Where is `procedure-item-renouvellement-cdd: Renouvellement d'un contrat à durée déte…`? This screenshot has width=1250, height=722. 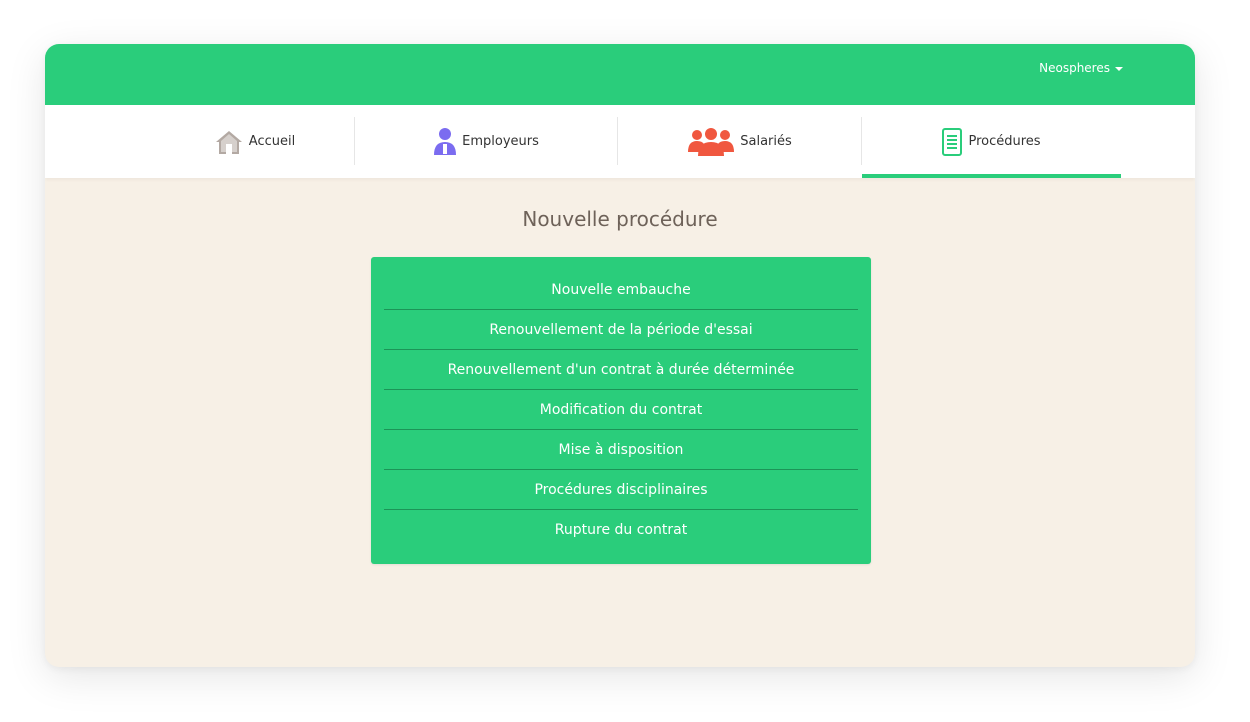 procedure-item-renouvellement-cdd: Renouvellement d'un contrat à durée déte… is located at coordinates (621, 370).